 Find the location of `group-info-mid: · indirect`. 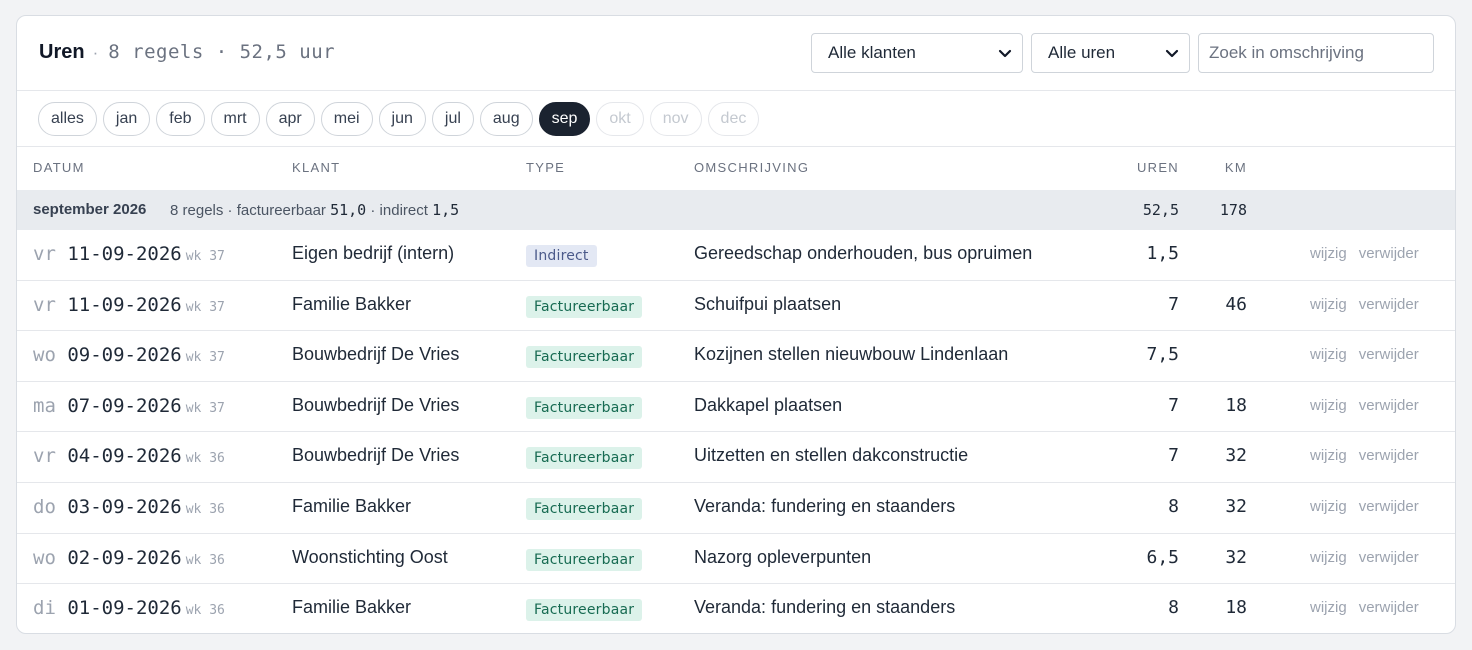

group-info-mid: · indirect is located at coordinates (399, 210).